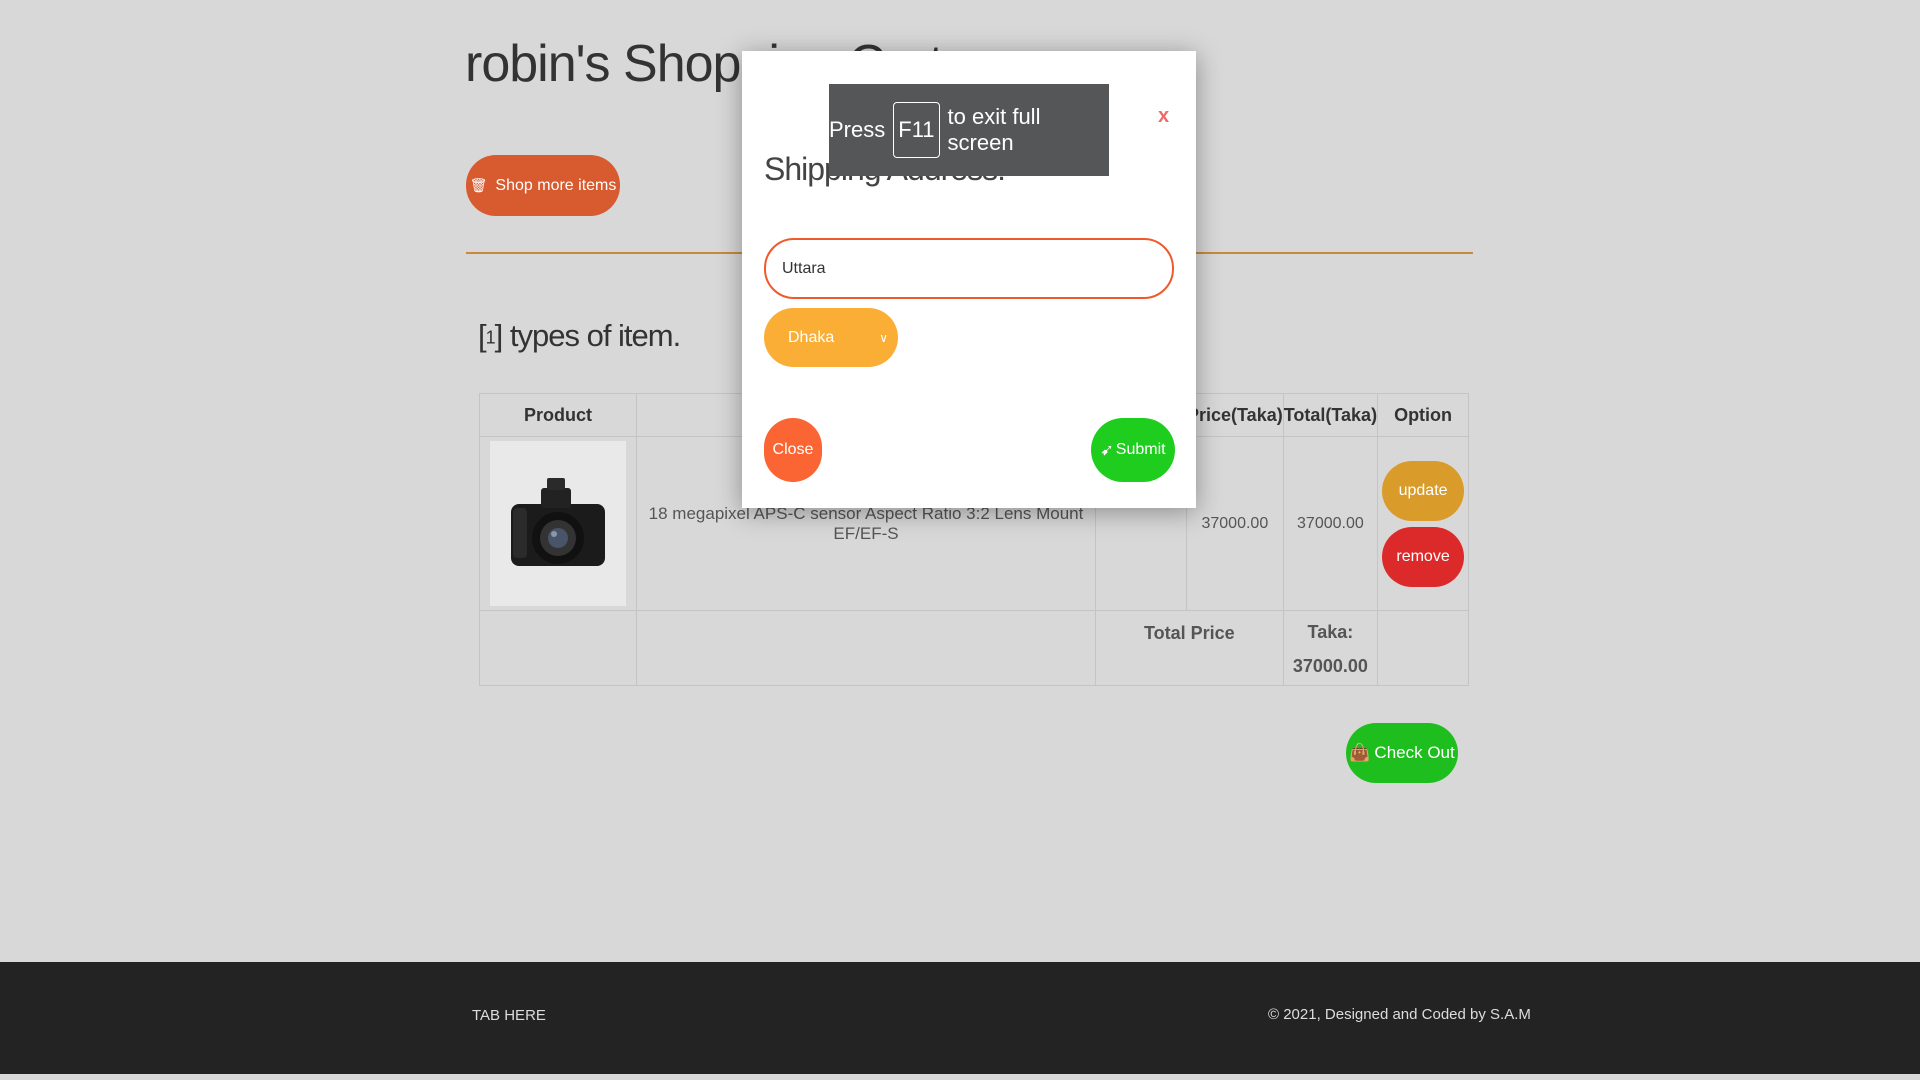 The width and height of the screenshot is (1920, 1080). Describe the element at coordinates (1189, 648) in the screenshot. I see `total-price-label: Total Price` at that location.